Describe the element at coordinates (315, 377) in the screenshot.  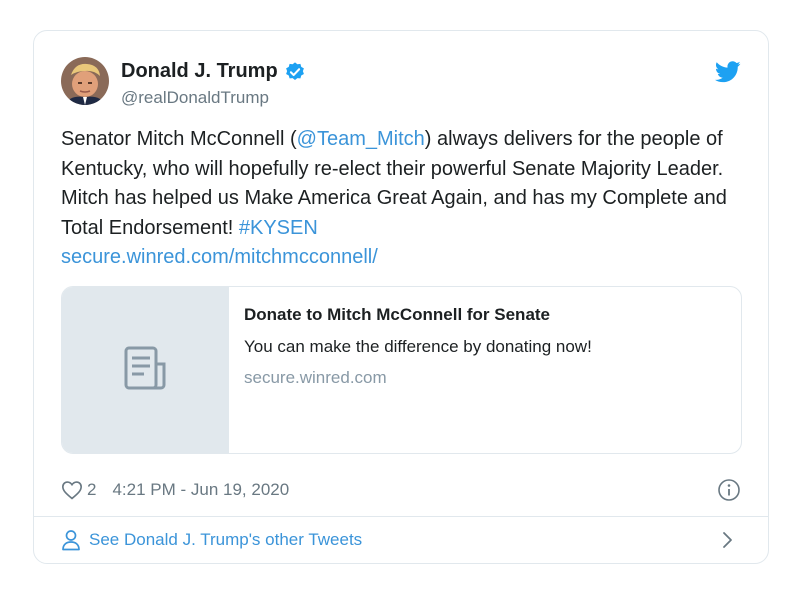
I see `preview-domain: secure.winred.com` at that location.